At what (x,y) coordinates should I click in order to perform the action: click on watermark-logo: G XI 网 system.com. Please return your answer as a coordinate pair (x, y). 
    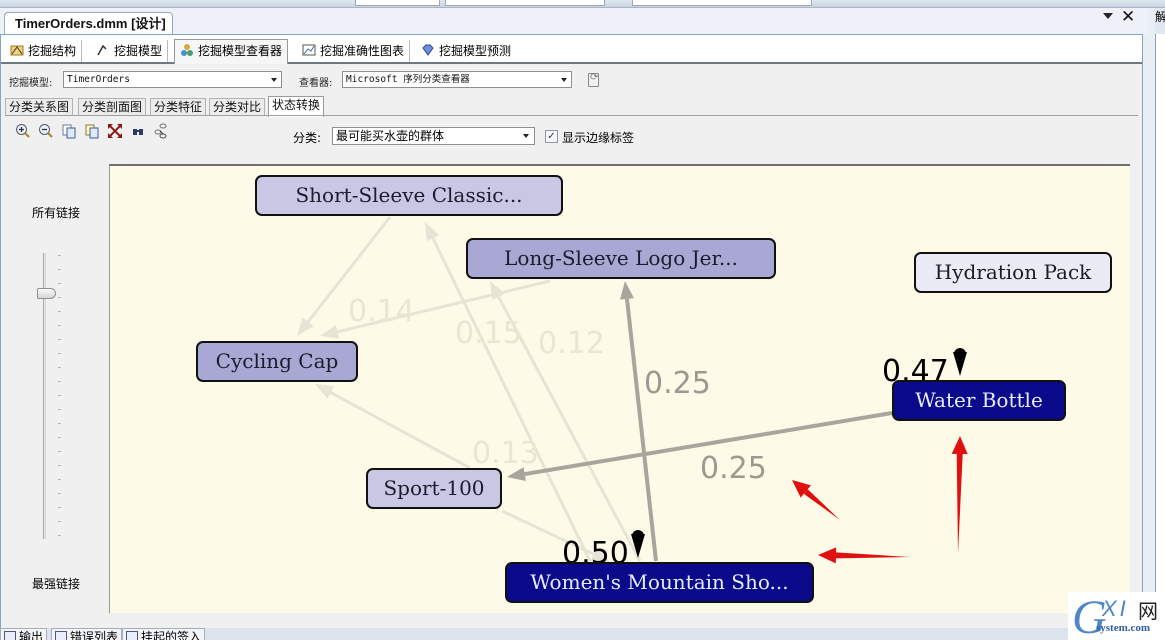
    Looking at the image, I should click on (1116, 615).